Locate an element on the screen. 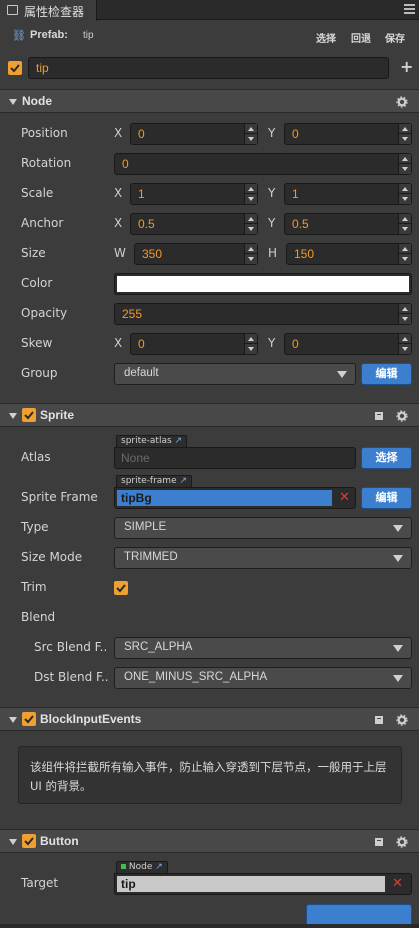 Image resolution: width=419 pixels, height=928 pixels. target-field: tip ✕ is located at coordinates (263, 884).